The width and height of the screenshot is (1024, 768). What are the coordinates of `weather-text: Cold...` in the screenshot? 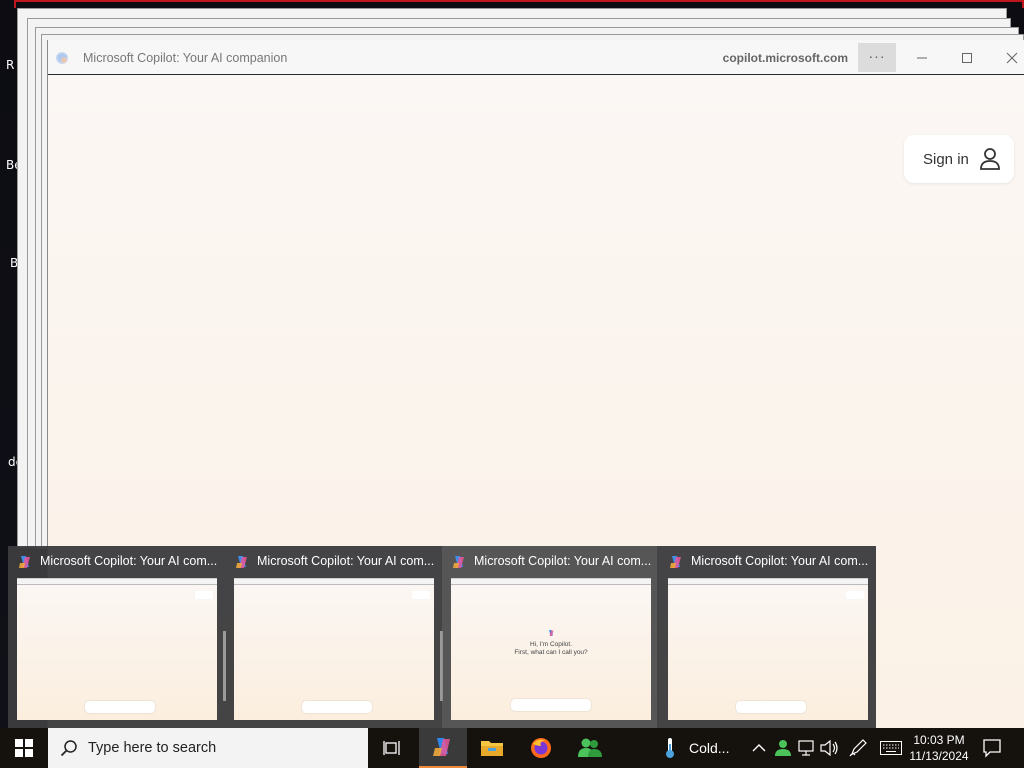 It's located at (709, 748).